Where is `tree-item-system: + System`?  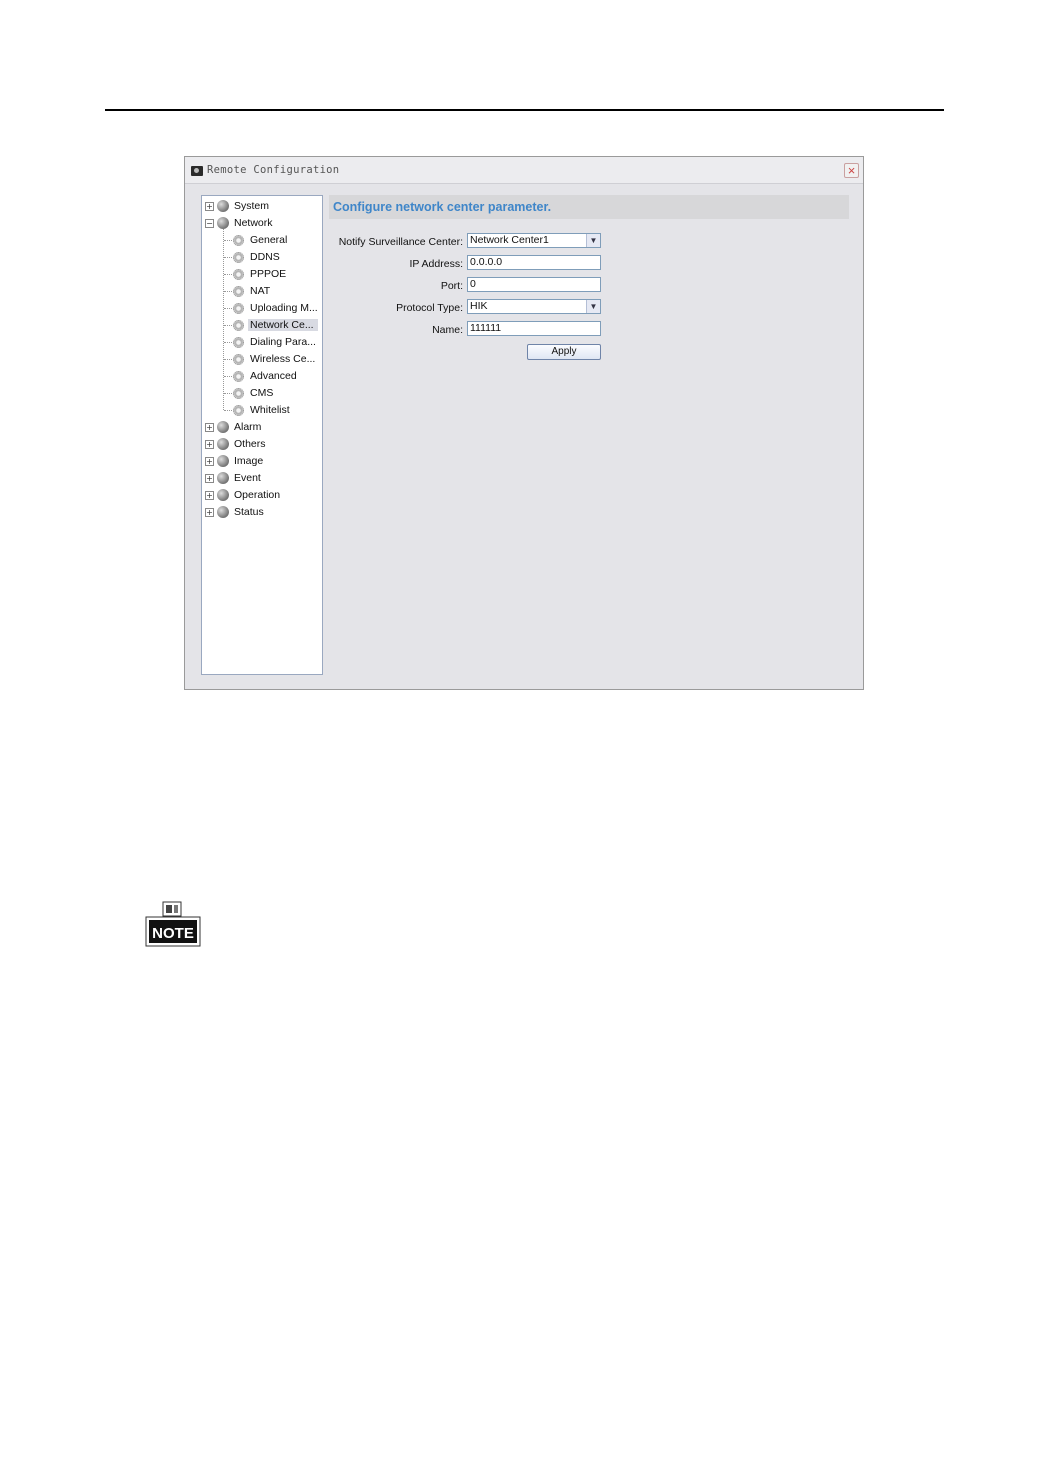 tree-item-system: + System is located at coordinates (237, 206).